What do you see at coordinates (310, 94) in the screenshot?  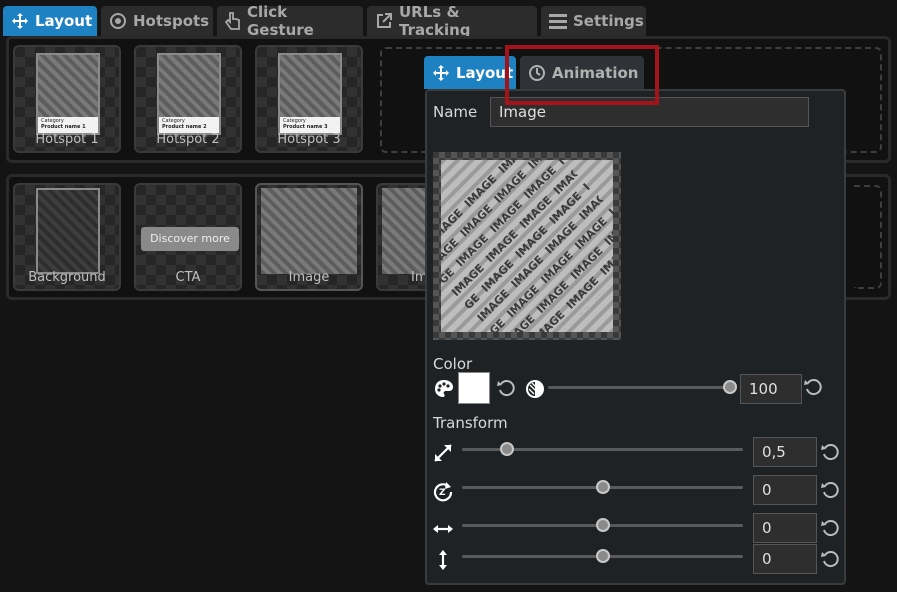 I see `product-card: Category Product name 3` at bounding box center [310, 94].